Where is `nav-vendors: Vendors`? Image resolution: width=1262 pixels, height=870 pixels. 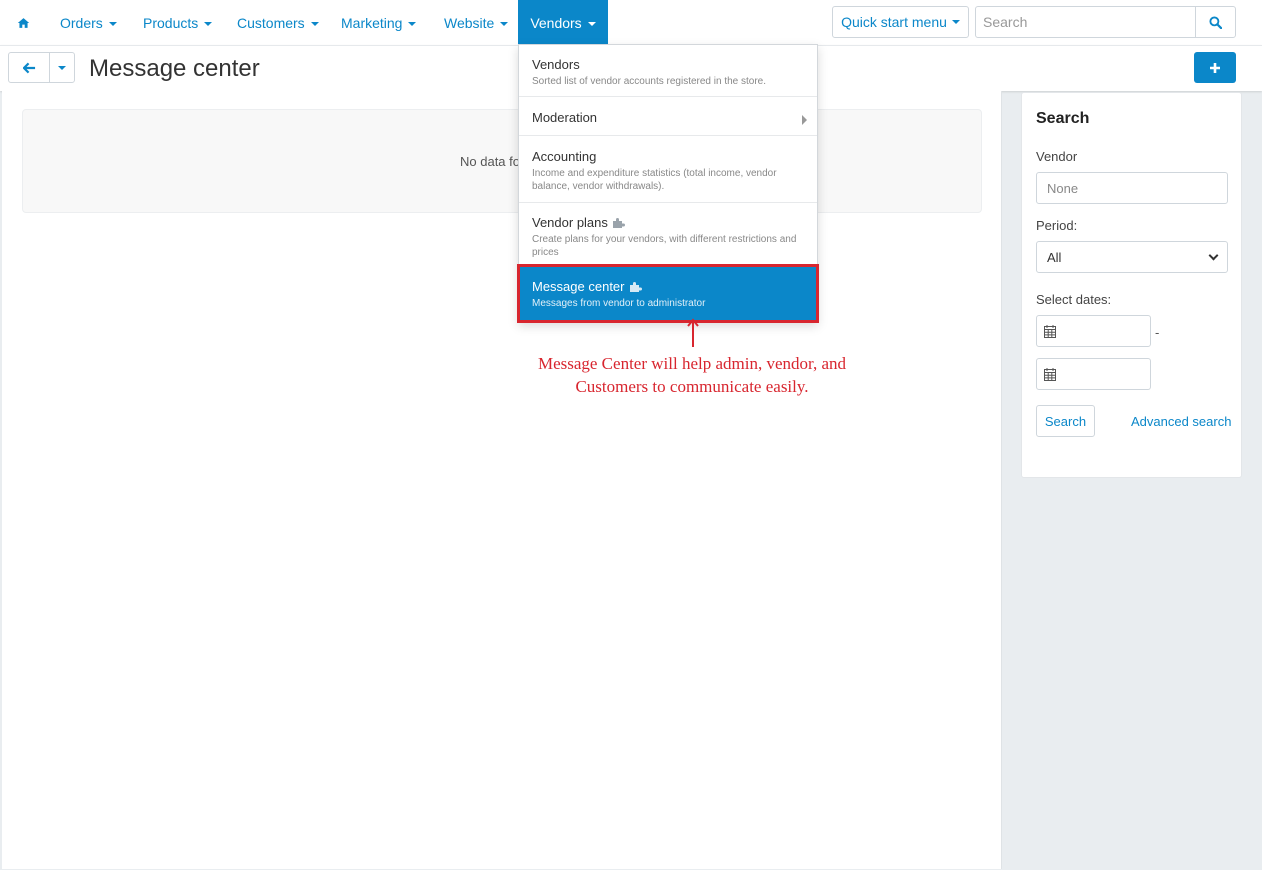 nav-vendors: Vendors is located at coordinates (563, 22).